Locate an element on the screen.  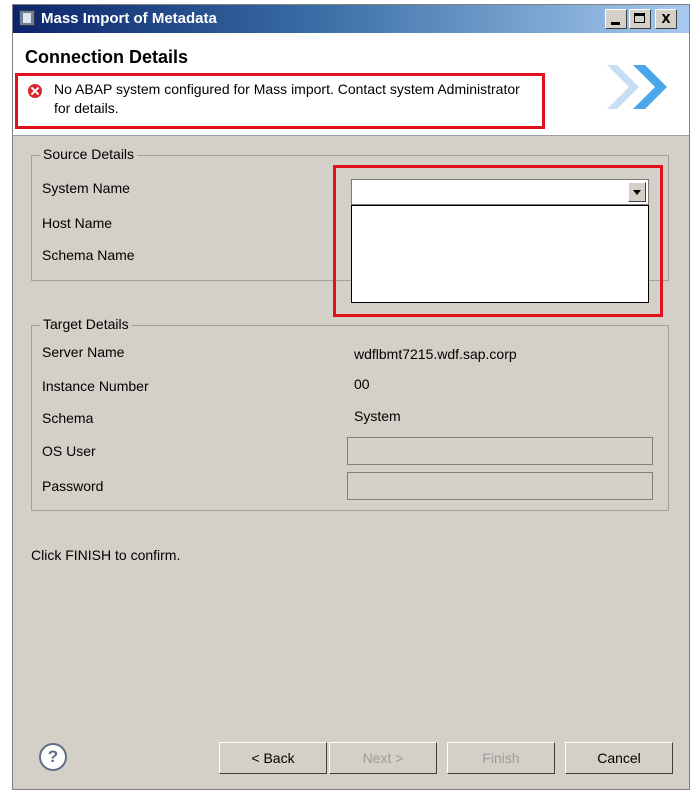
os-user-label: OS User is located at coordinates (69, 451).